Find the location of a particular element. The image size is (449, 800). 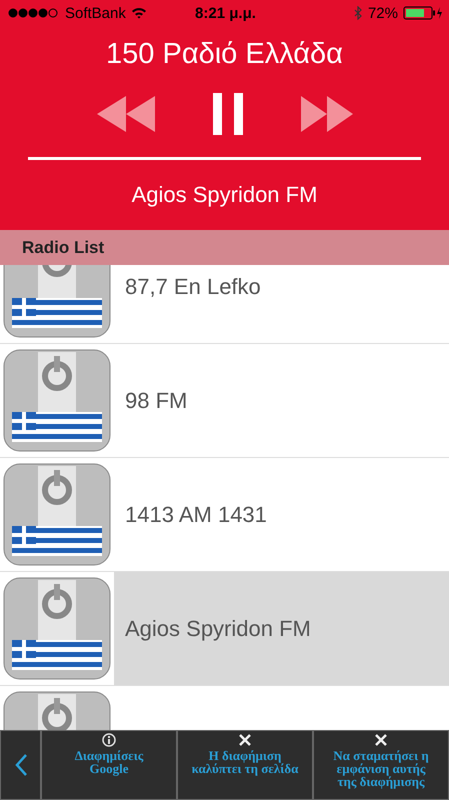

carrier-name: SoftBank is located at coordinates (95, 13).